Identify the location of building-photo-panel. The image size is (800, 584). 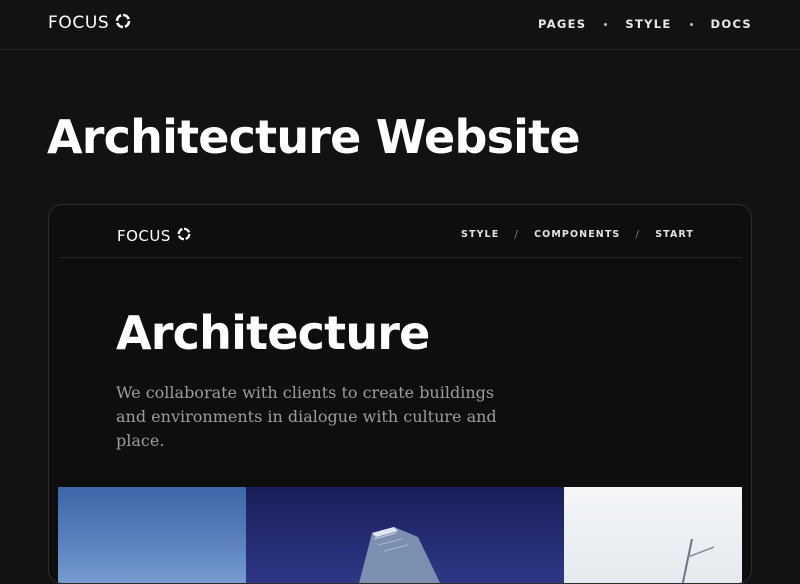
(405, 535).